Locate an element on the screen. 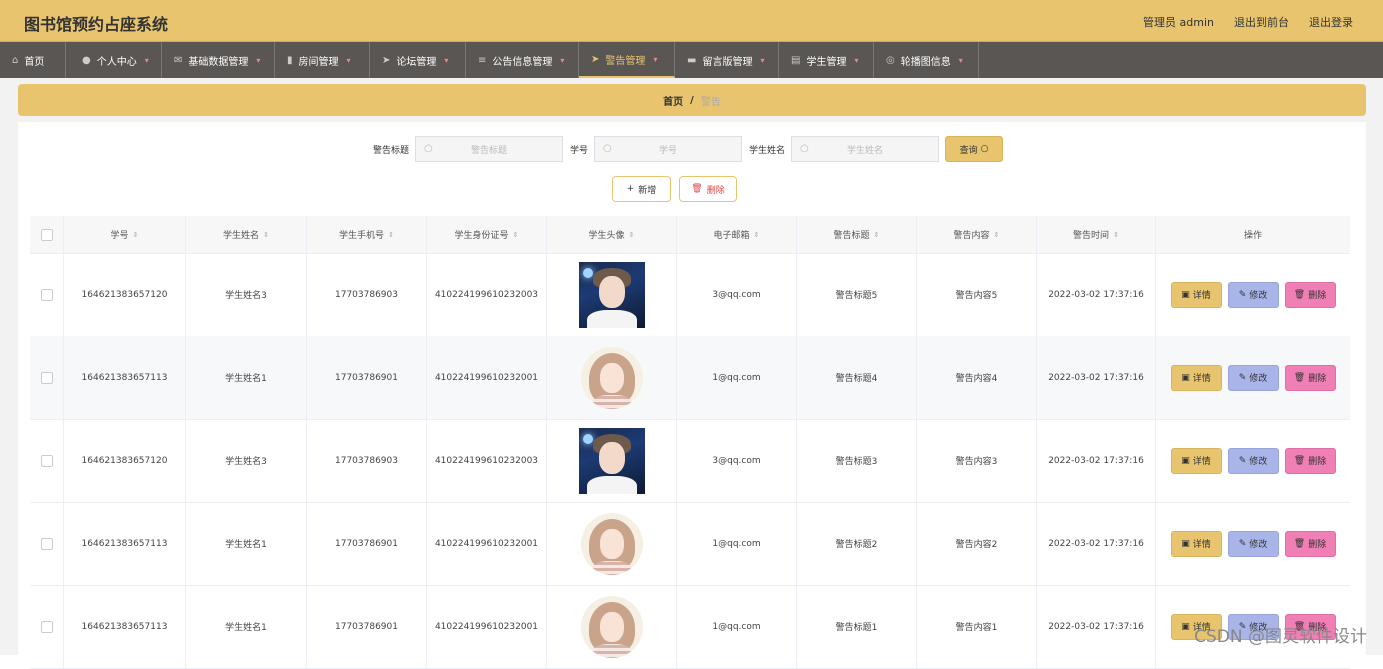 Image resolution: width=1383 pixels, height=669 pixels. breadcrumb-home: 首页 is located at coordinates (673, 100).